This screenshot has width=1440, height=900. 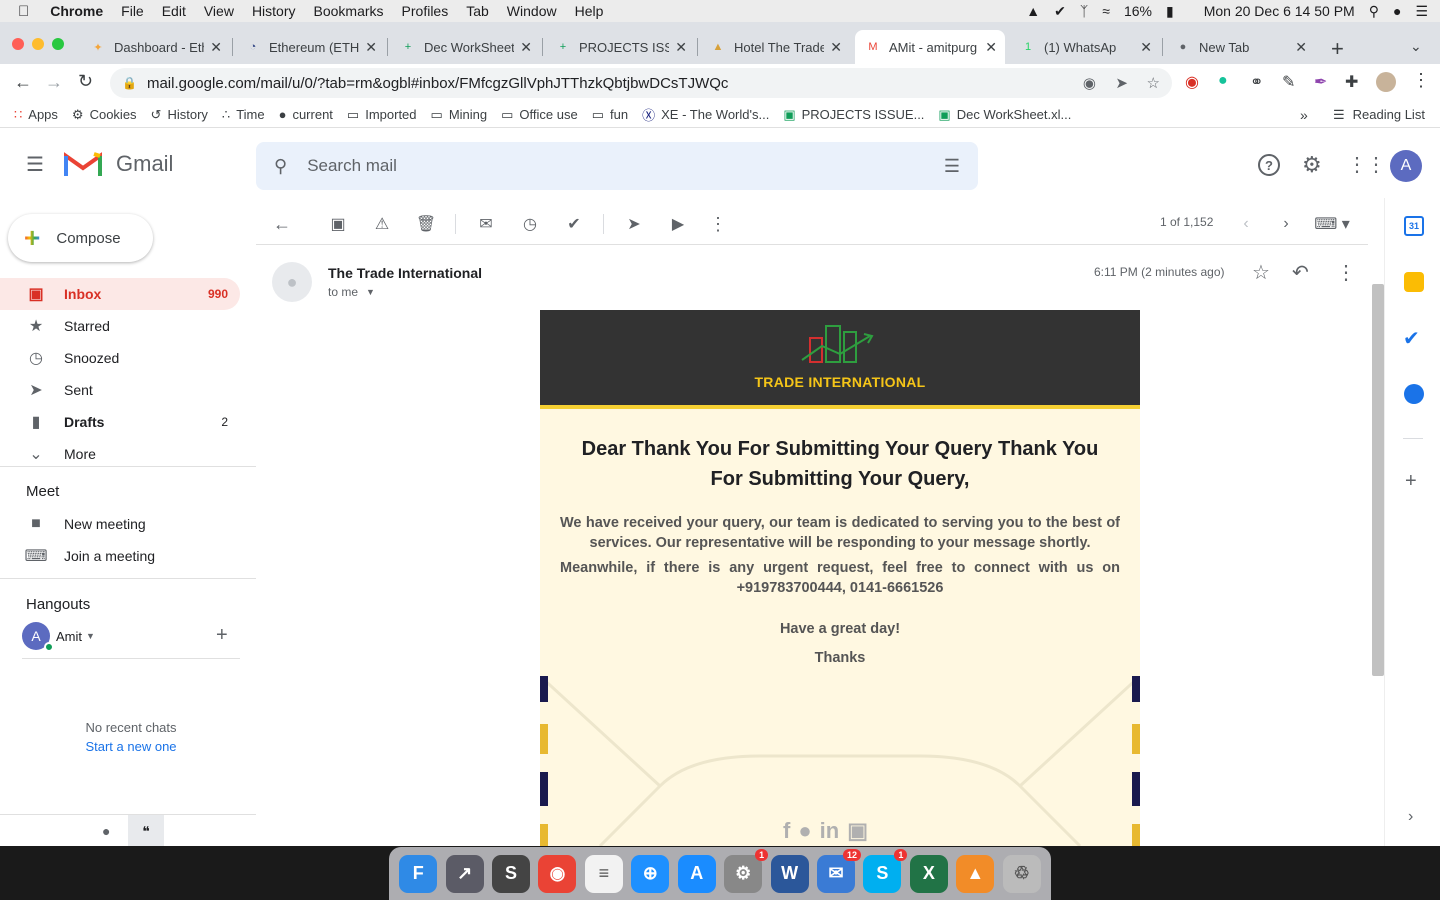 I want to click on newer-icon: ‹, so click(x=1246, y=224).